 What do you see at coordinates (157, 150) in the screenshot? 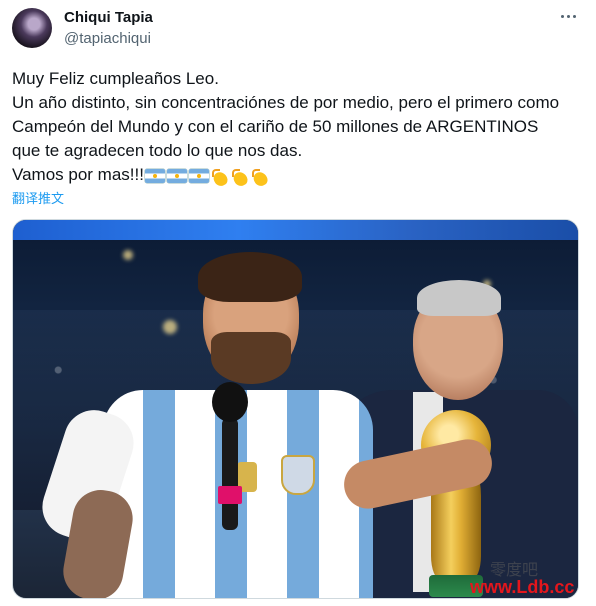
I see `tweet-line: que te agradecen todo lo que nos das.` at bounding box center [157, 150].